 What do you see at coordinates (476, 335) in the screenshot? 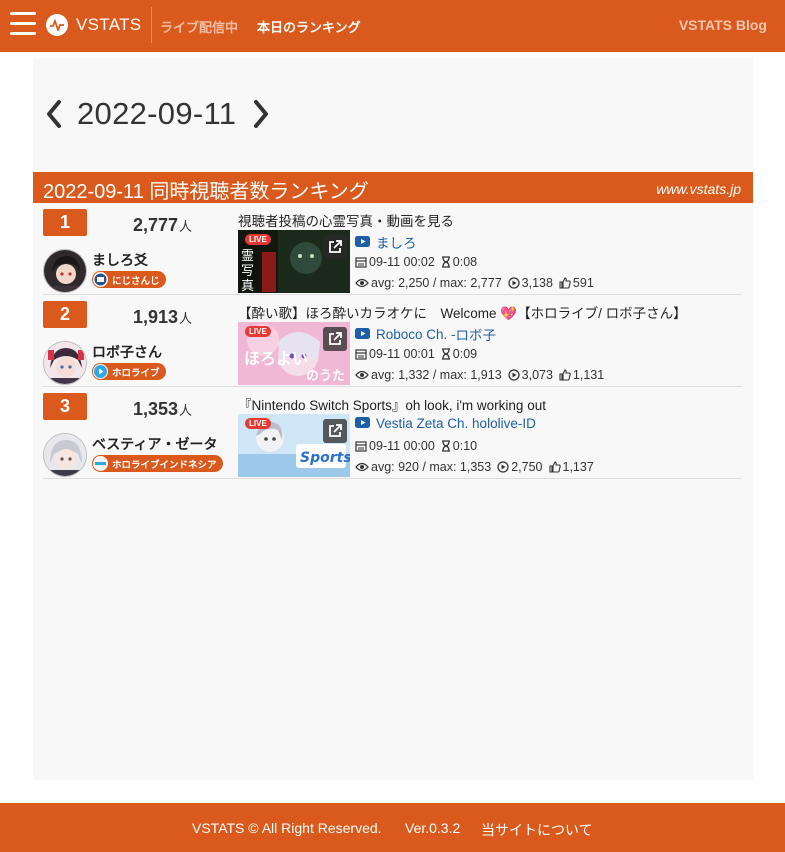
I see `talent-label: ロボ子` at bounding box center [476, 335].